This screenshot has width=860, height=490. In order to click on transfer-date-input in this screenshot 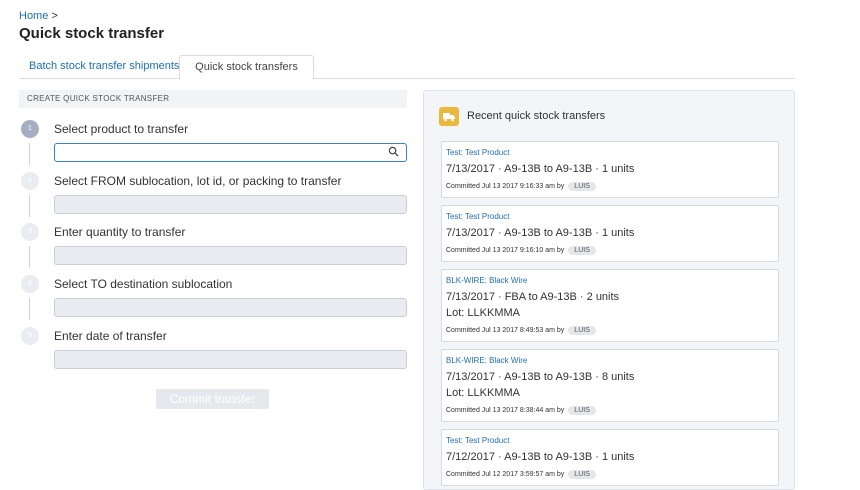, I will do `click(230, 359)`.